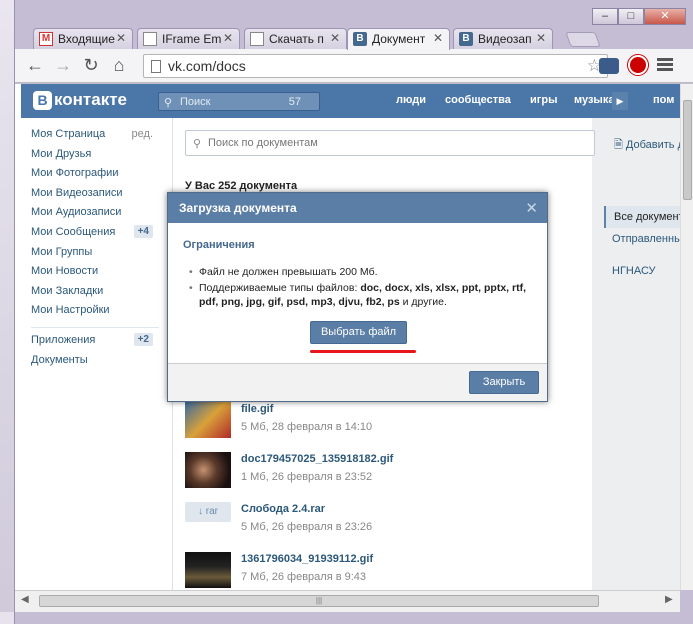 The height and width of the screenshot is (624, 693). What do you see at coordinates (631, 16) in the screenshot?
I see `maximize-icon: □` at bounding box center [631, 16].